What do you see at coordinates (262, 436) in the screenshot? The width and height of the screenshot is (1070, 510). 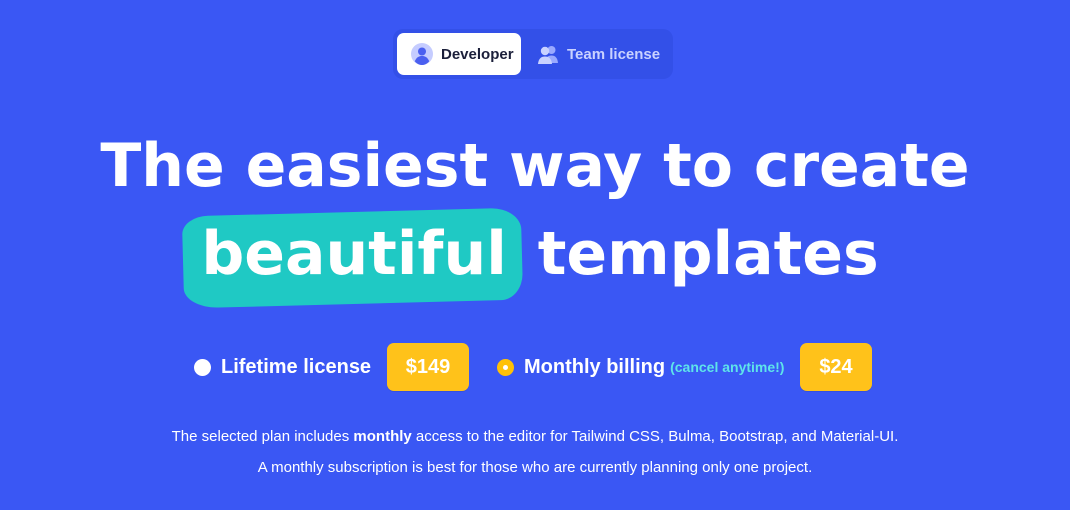 I see `plan-description-start: The selected plan includes` at bounding box center [262, 436].